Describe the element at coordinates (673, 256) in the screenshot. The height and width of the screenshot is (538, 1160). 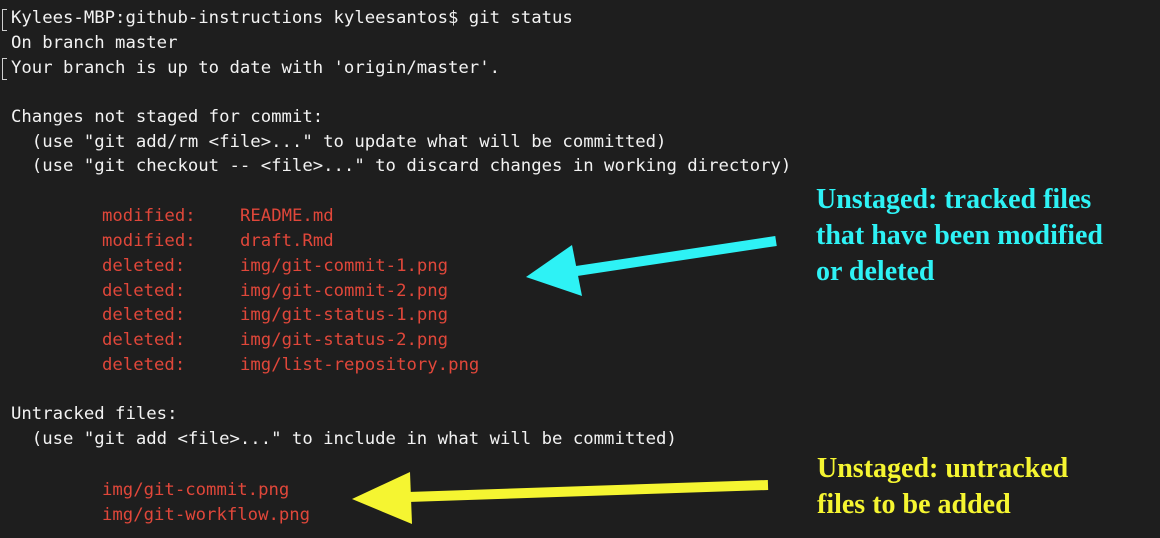
I see `cyan-arrow-shaft` at that location.